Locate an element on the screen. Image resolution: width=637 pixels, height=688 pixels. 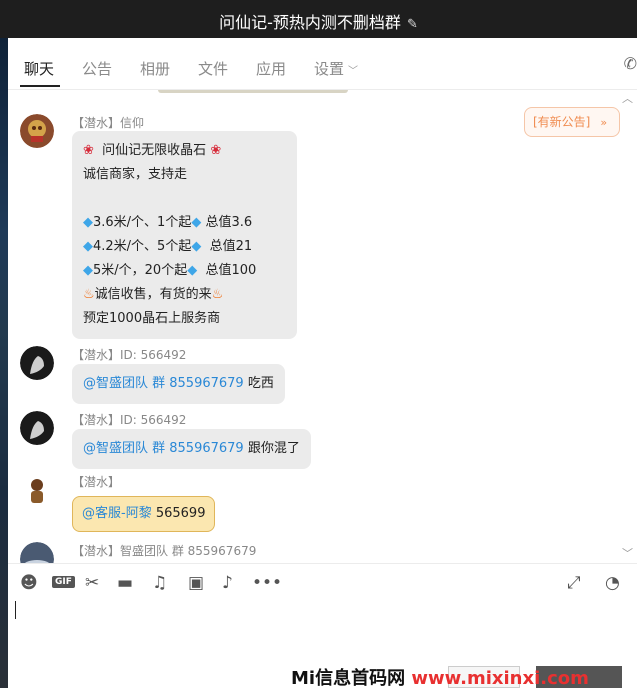
tab-settings-label: 设置 is located at coordinates (329, 69).